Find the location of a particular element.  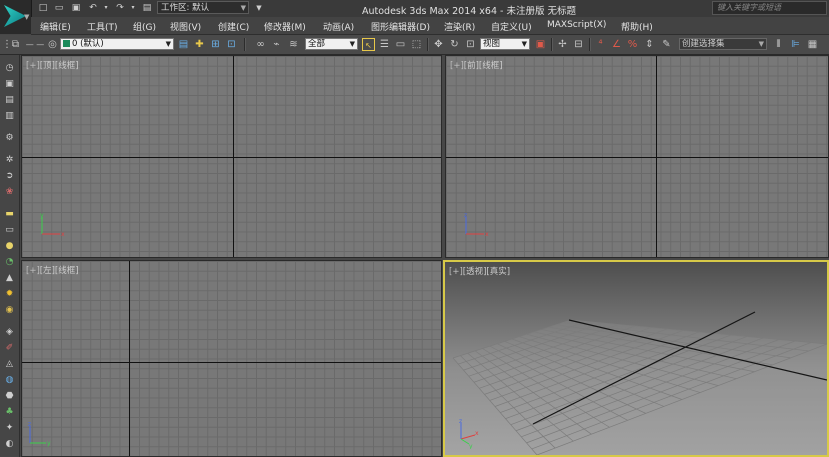

select-and-rotate-icon: ↻ is located at coordinates (454, 44).